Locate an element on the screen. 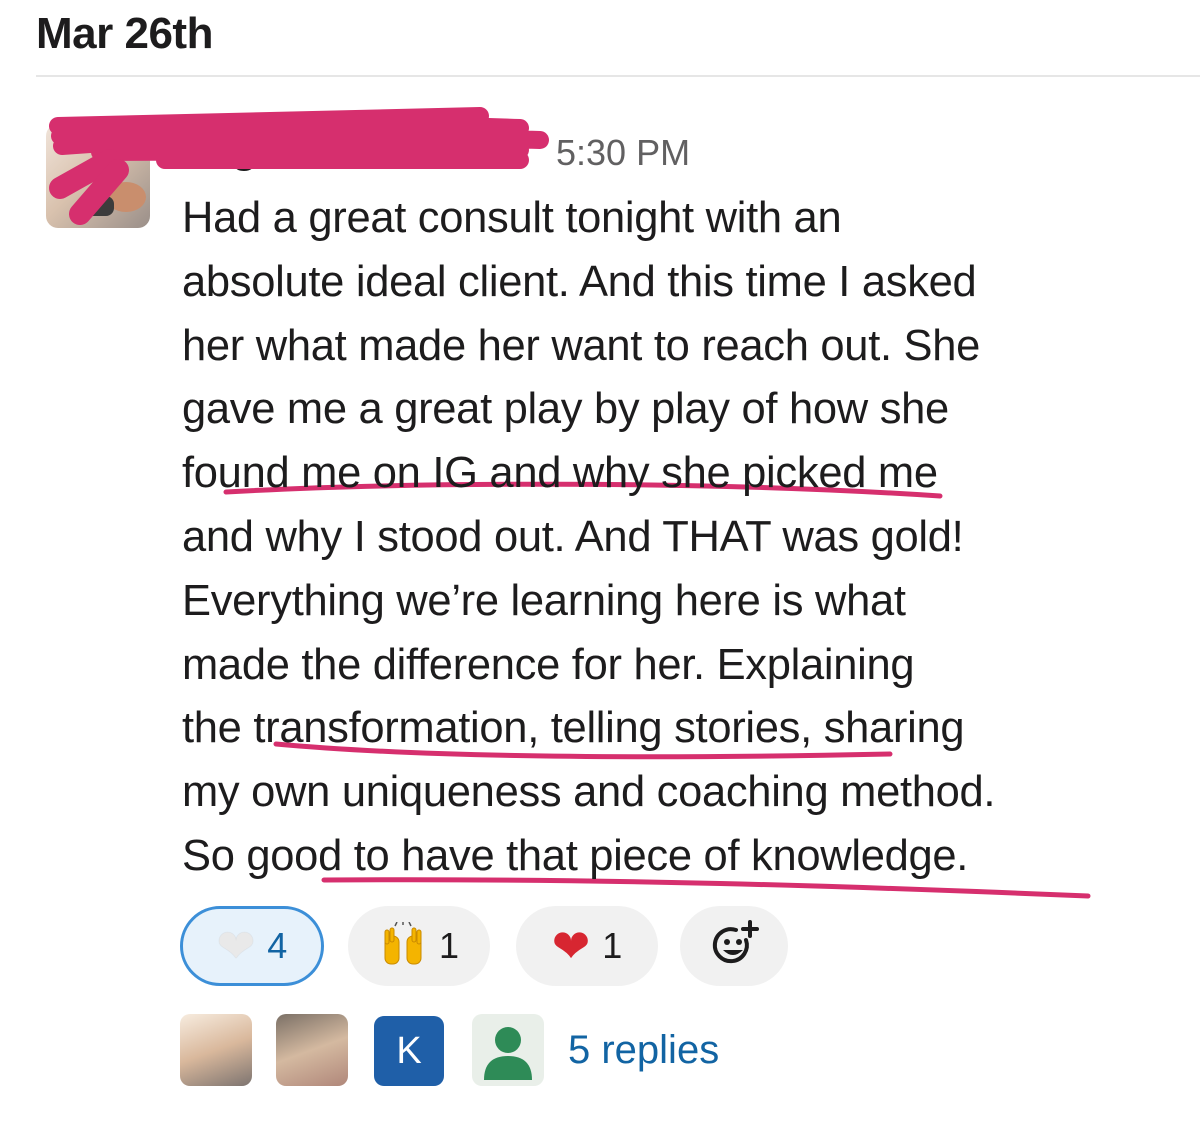 The height and width of the screenshot is (1121, 1200). sender-avatar is located at coordinates (98, 176).